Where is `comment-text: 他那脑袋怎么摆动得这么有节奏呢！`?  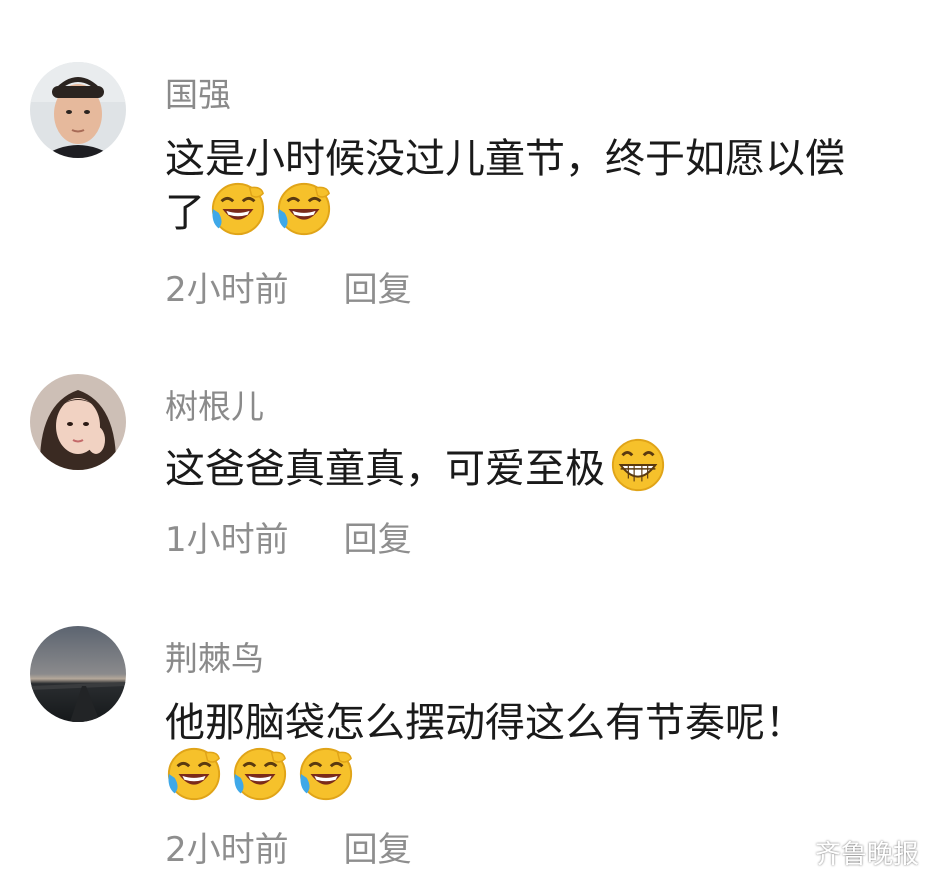 comment-text: 他那脑袋怎么摆动得这么有节奏呢！ is located at coordinates (485, 723).